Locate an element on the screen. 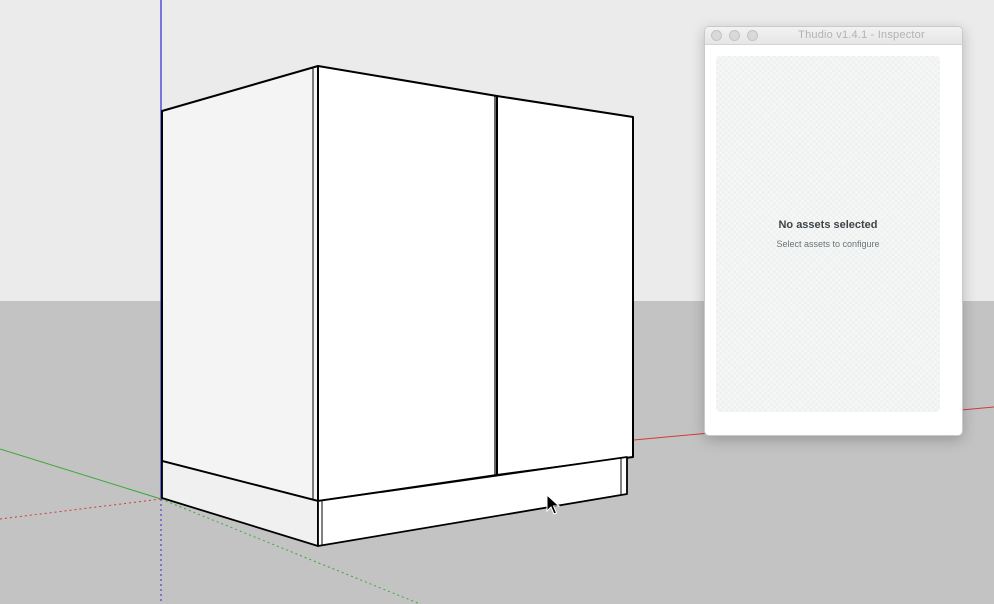 The image size is (994, 604). window-close-icon is located at coordinates (716, 35).